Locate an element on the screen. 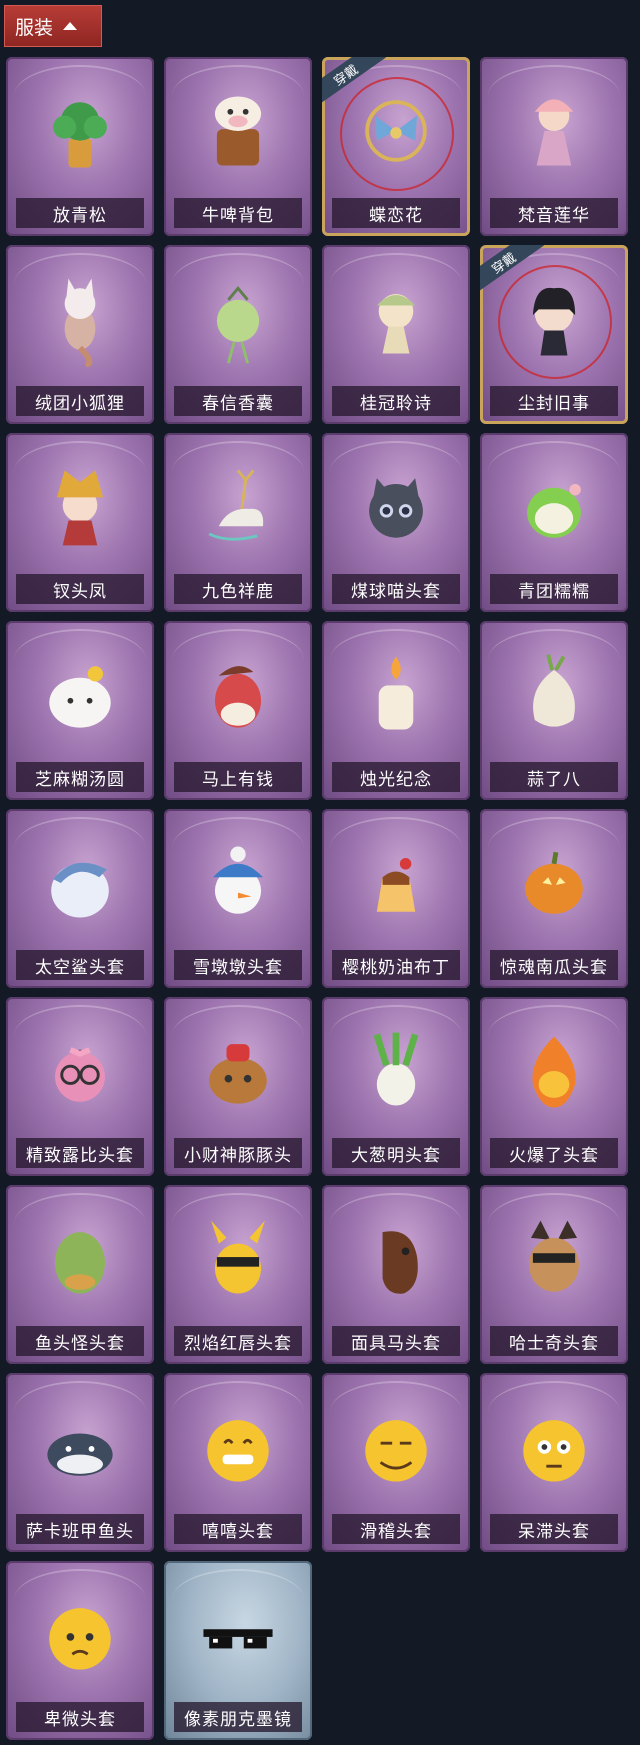 This screenshot has width=640, height=1745. sachet-icon is located at coordinates (238, 319).